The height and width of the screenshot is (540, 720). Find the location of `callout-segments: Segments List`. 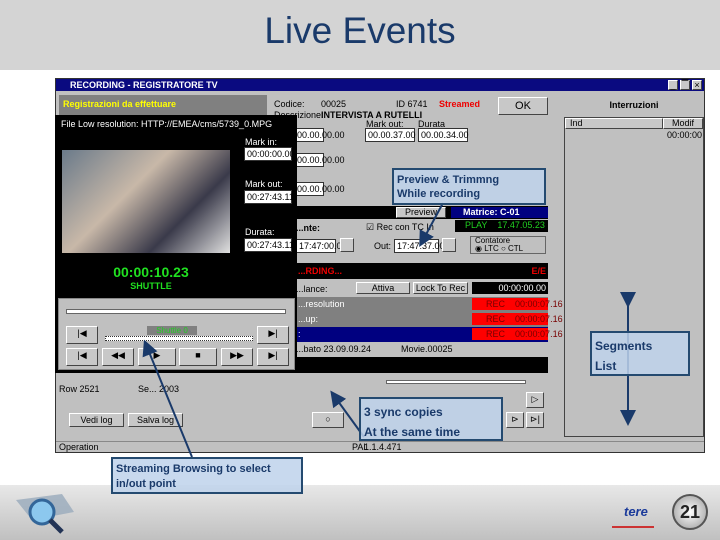

callout-segments: Segments List is located at coordinates (640, 353).